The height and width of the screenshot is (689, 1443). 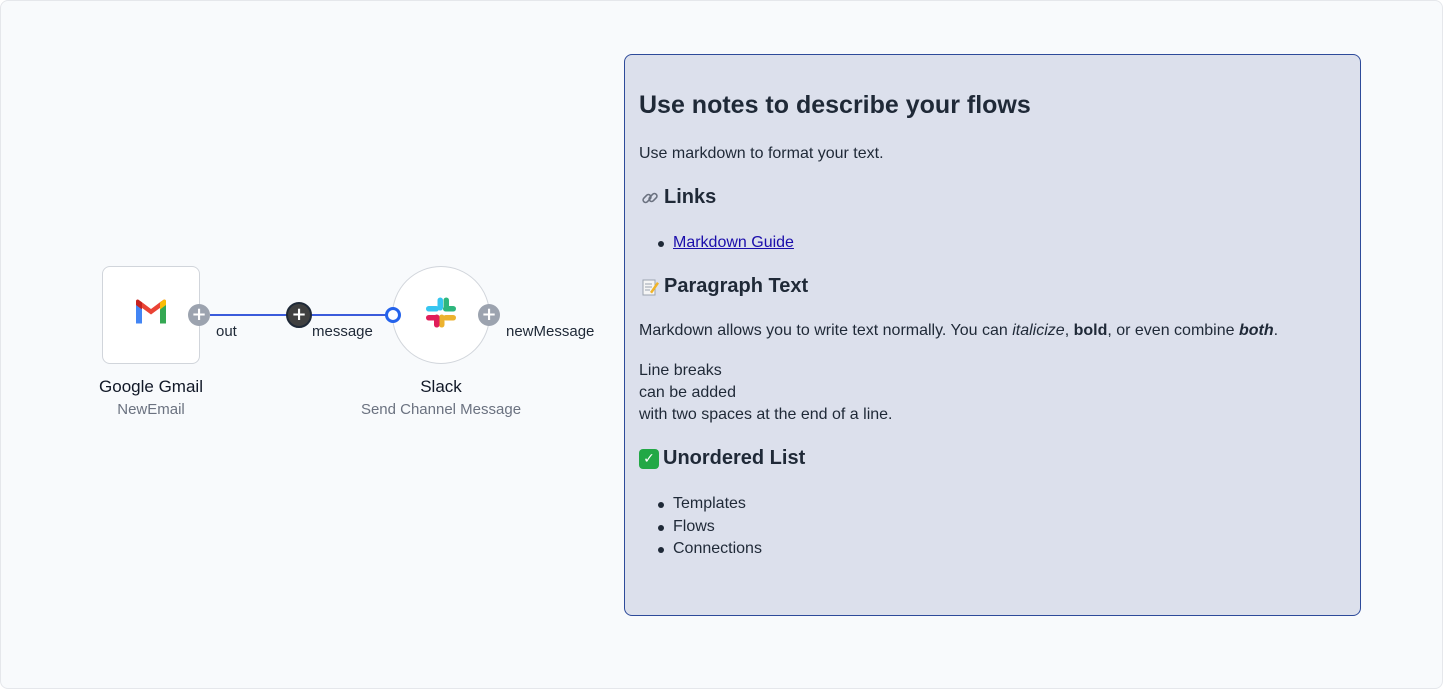 I want to click on paragraph-heading-text: Paragraph Text, so click(x=736, y=286).